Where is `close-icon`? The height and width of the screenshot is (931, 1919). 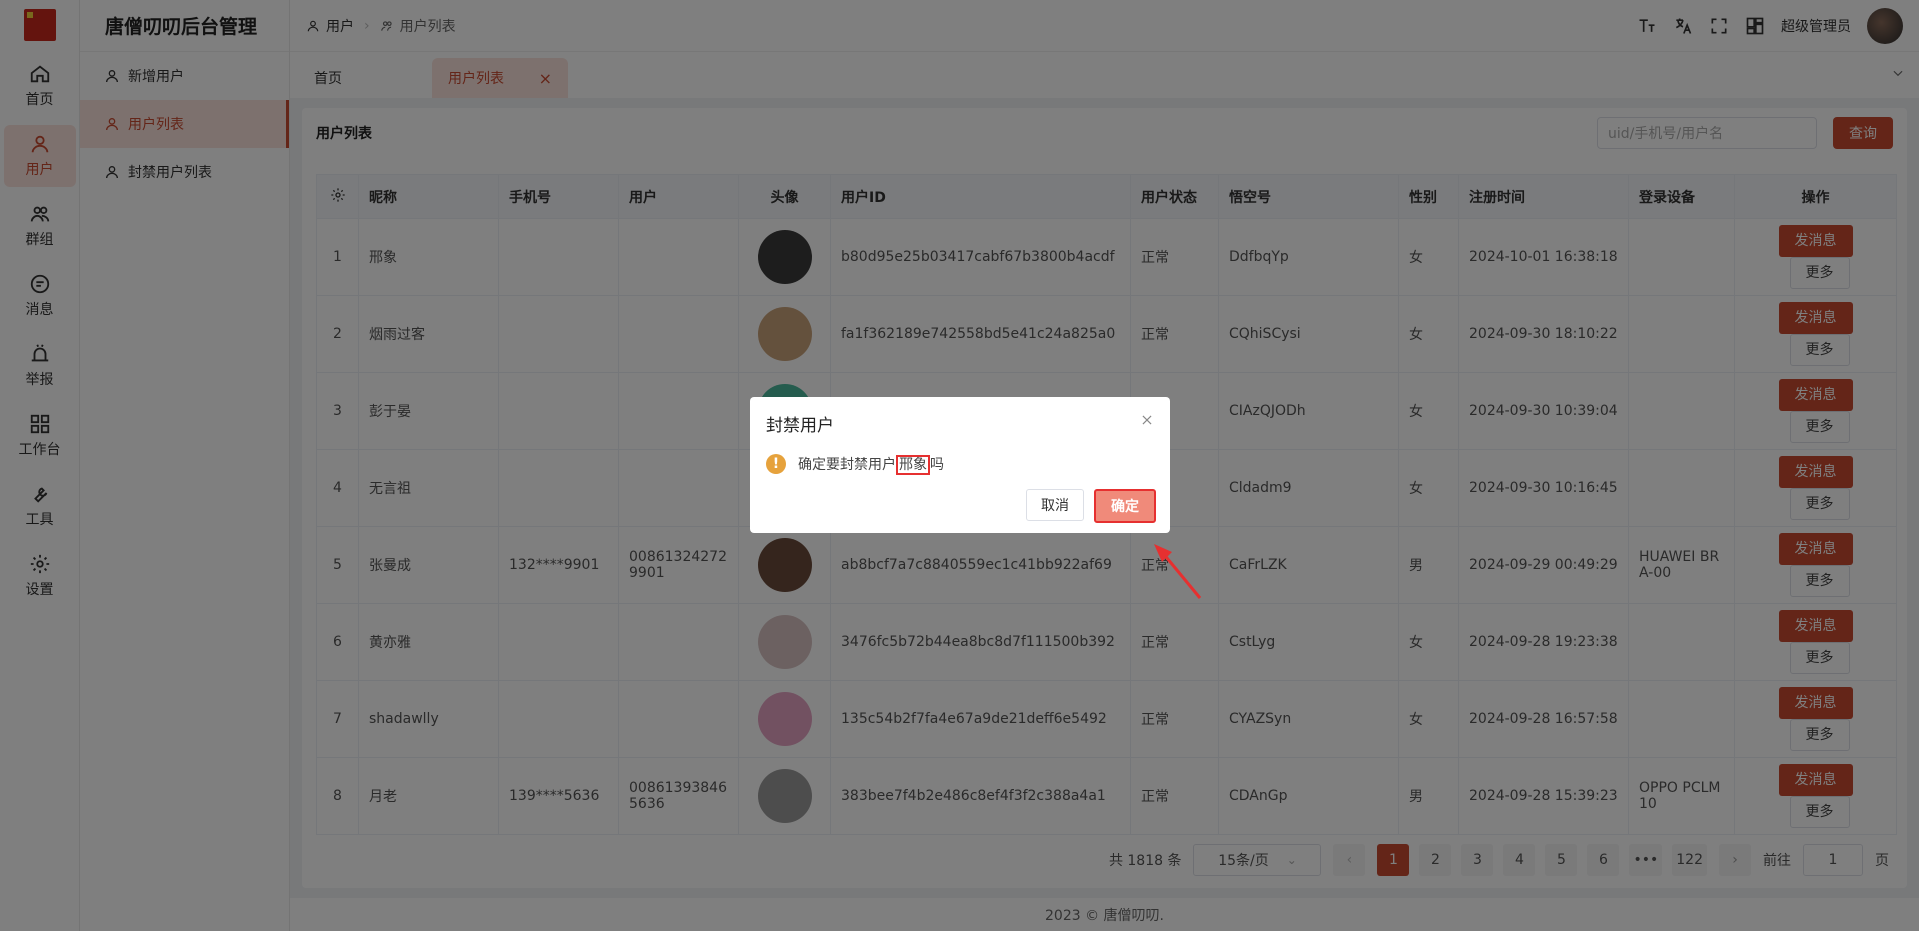
close-icon is located at coordinates (1147, 420).